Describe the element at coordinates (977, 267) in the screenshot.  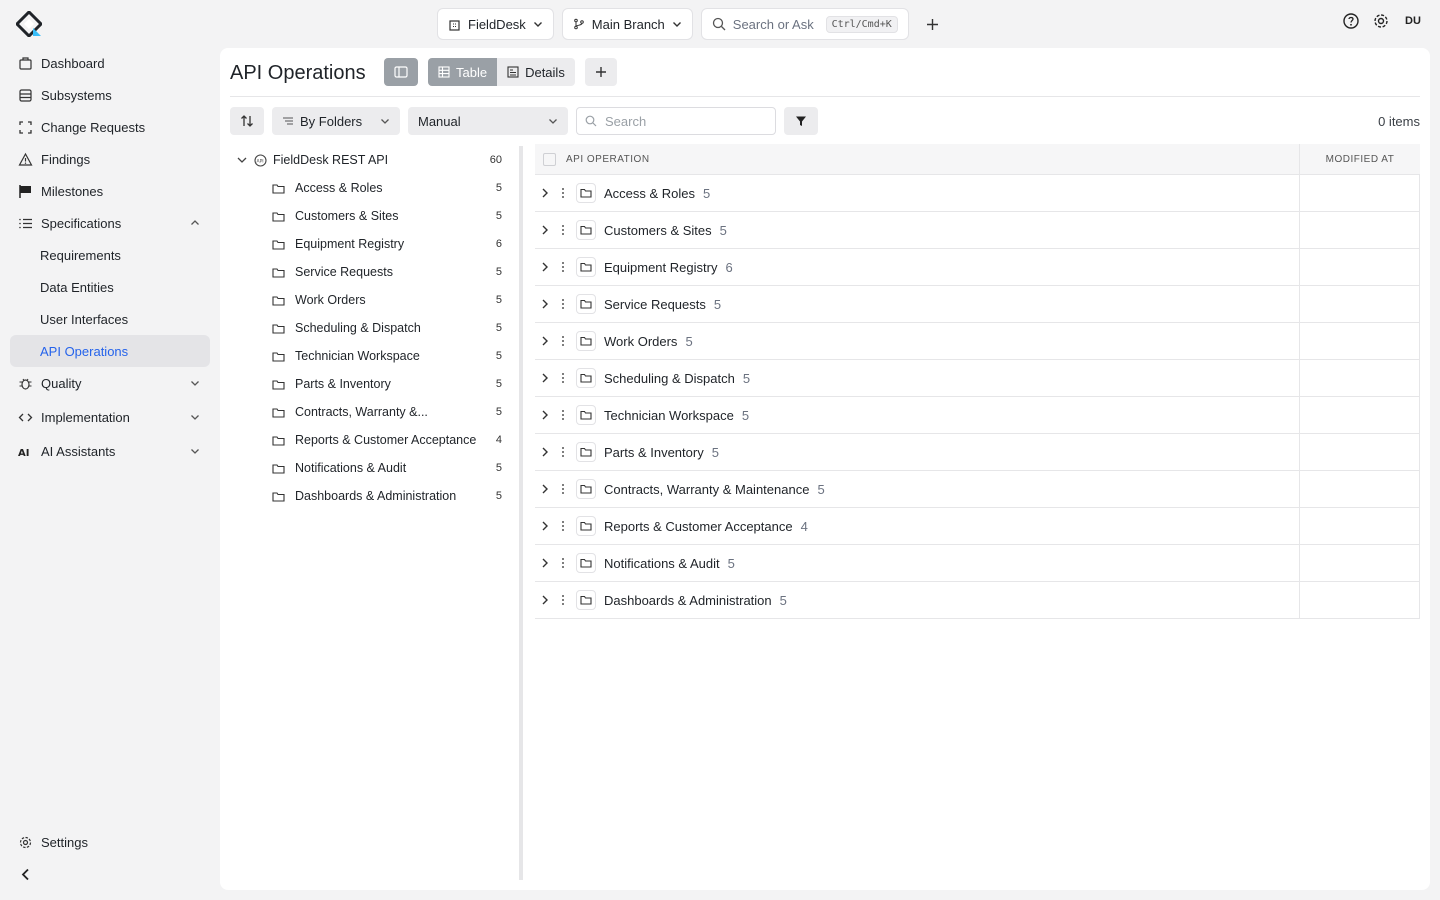
I see `table-row: Equipment Registry 6` at that location.